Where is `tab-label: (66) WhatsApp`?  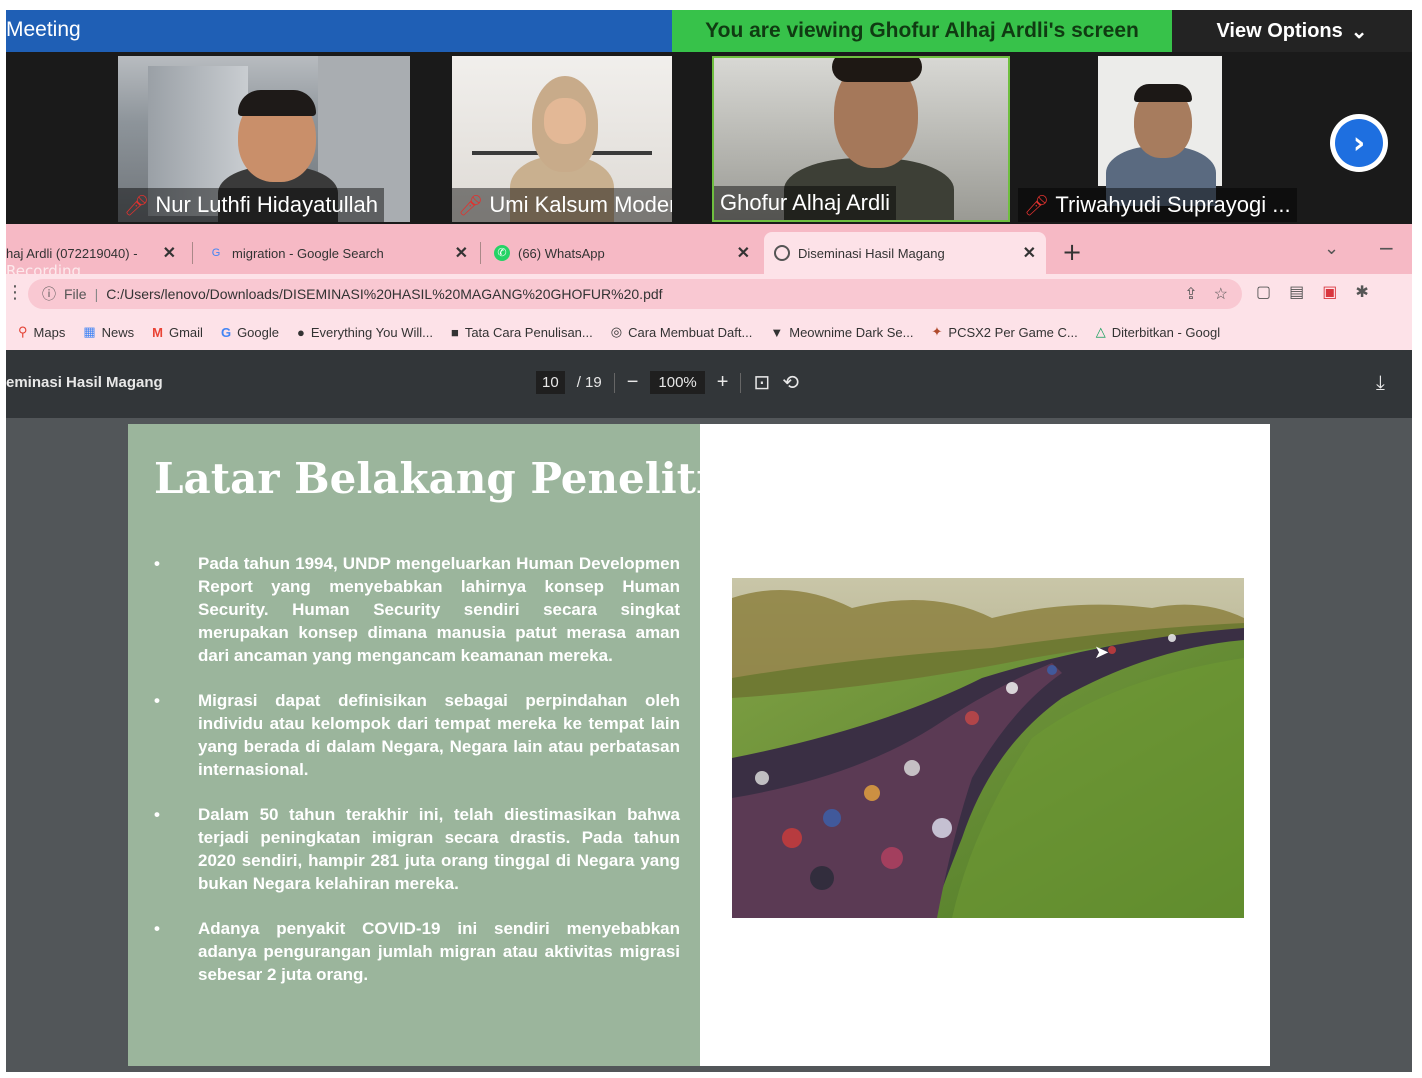
tab-label: (66) WhatsApp is located at coordinates (561, 253).